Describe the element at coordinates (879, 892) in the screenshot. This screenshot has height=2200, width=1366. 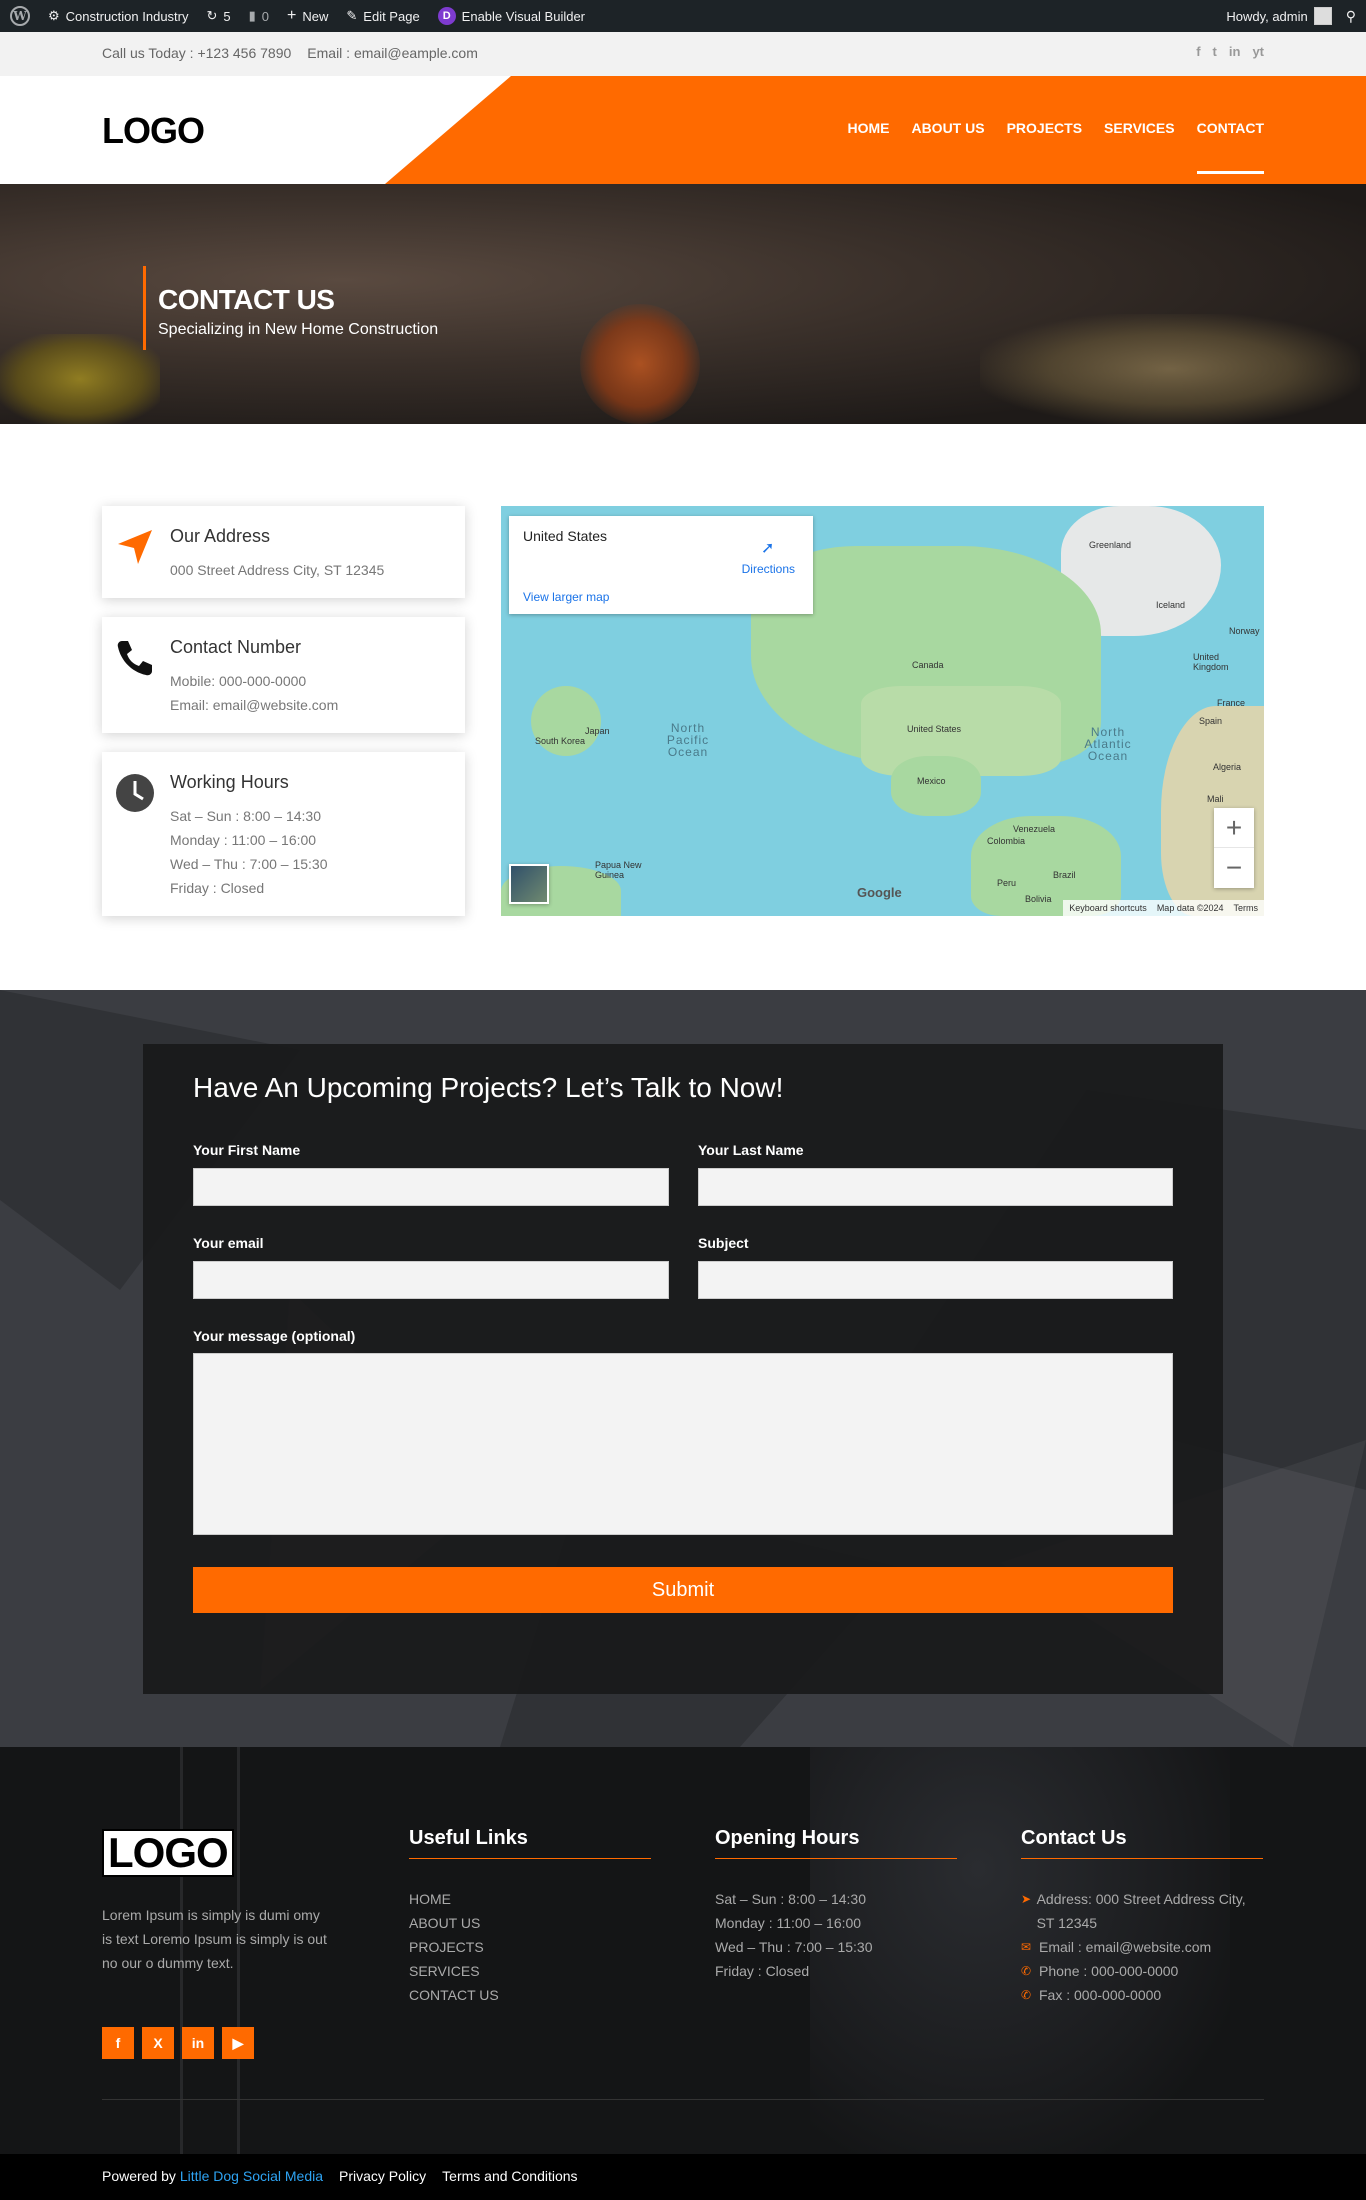
I see `google-logo: Google` at that location.